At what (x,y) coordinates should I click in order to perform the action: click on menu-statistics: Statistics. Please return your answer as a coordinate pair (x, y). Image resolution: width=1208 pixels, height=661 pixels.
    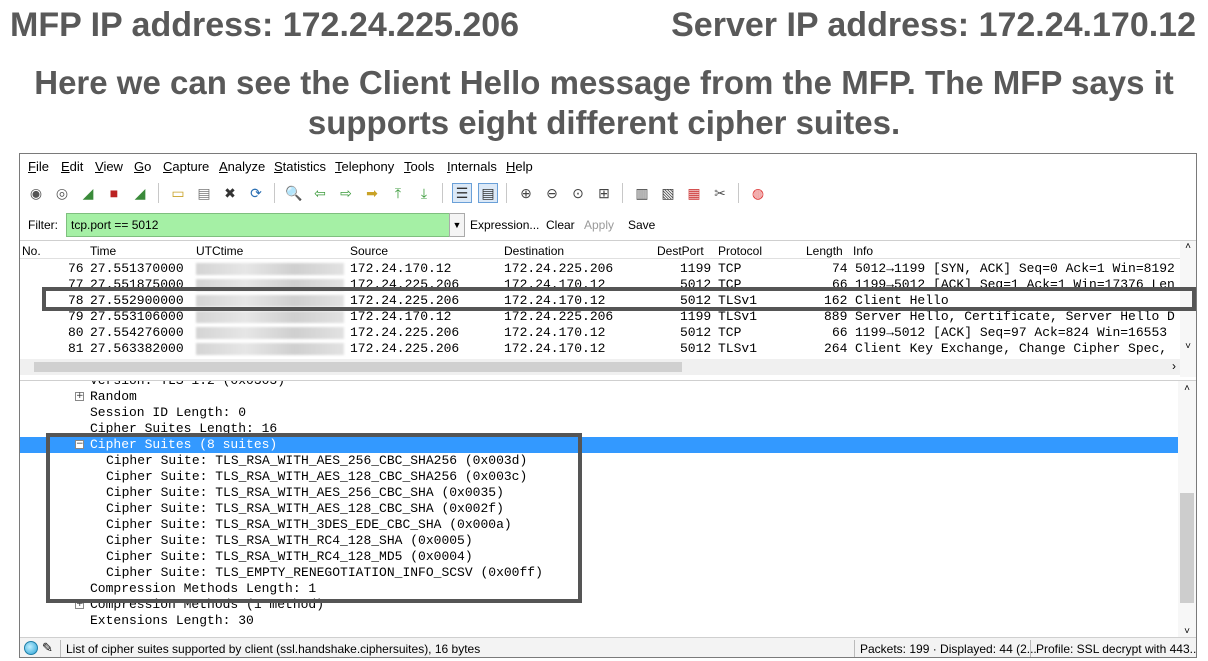
    Looking at the image, I should click on (300, 166).